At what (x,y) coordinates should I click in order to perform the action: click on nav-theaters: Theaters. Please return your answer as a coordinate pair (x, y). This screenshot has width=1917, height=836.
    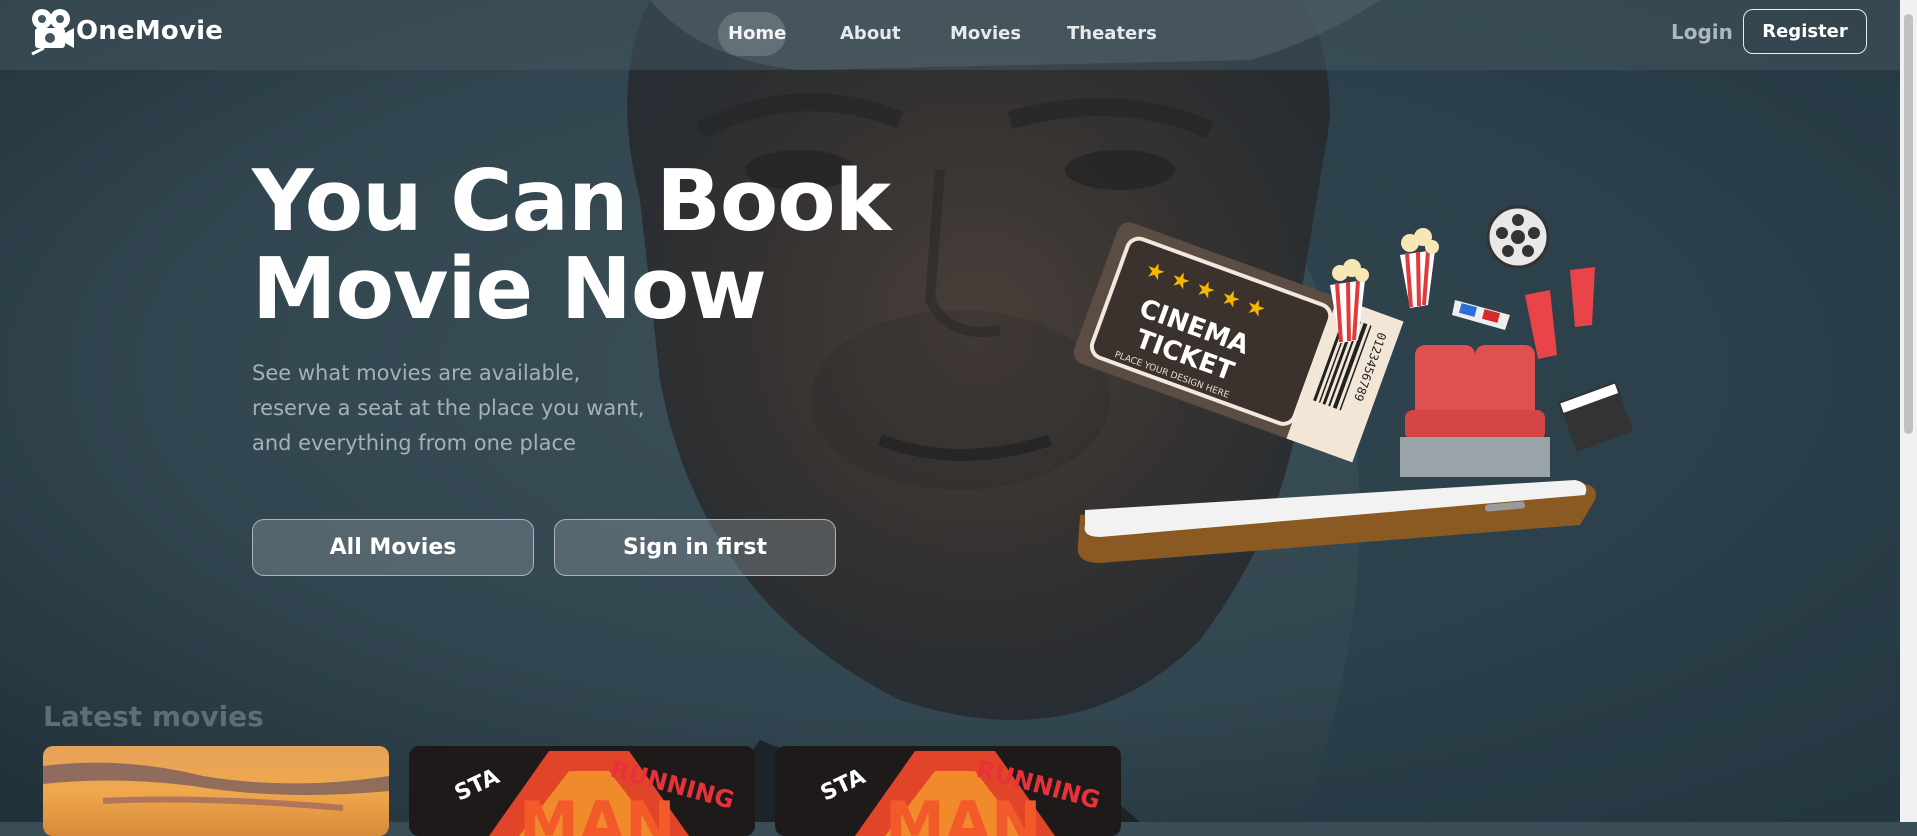
    Looking at the image, I should click on (1107, 34).